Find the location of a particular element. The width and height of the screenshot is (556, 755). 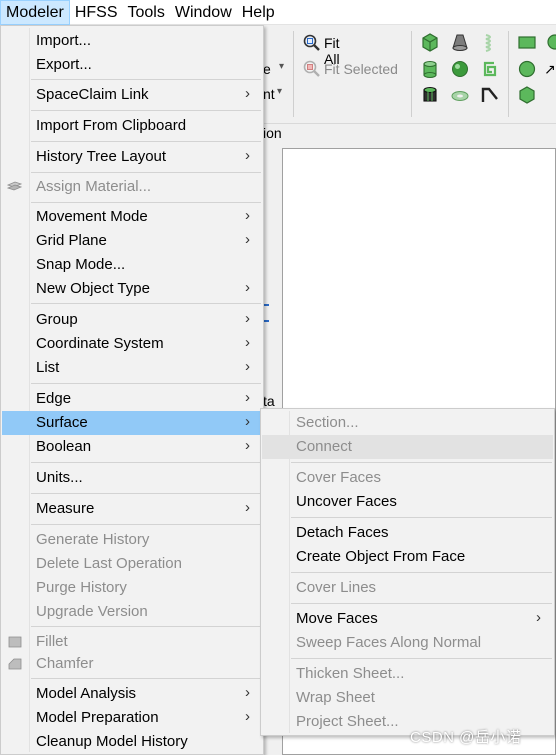

menu-item-label: Edge is located at coordinates (54, 398).